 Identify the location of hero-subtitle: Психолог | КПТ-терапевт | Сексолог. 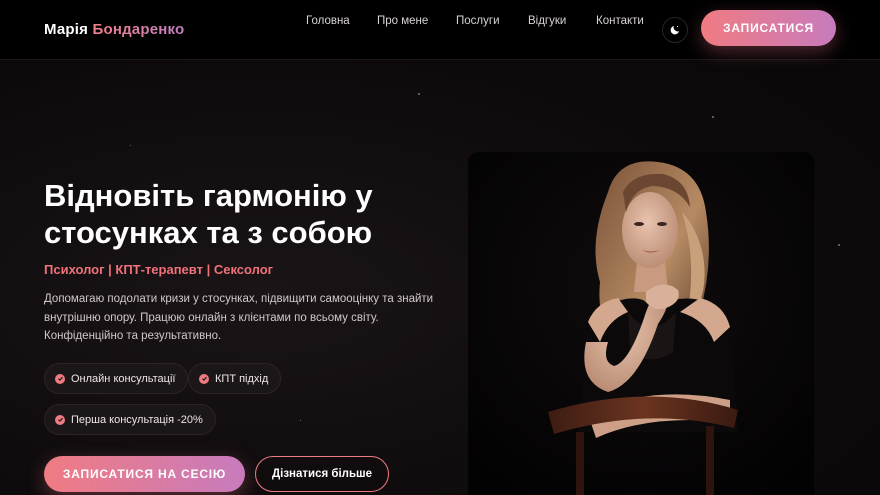
(159, 269).